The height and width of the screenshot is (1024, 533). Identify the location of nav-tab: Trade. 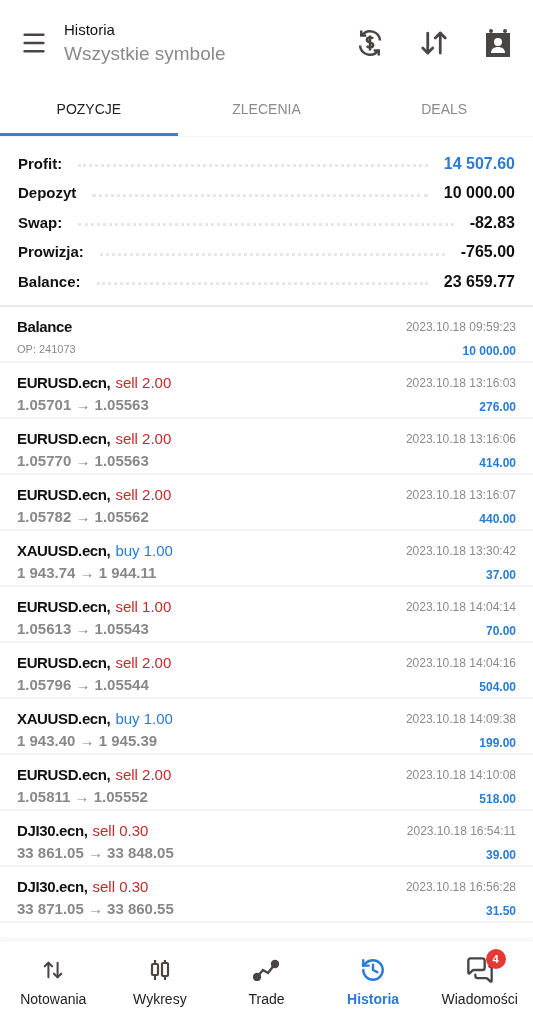
(266, 982).